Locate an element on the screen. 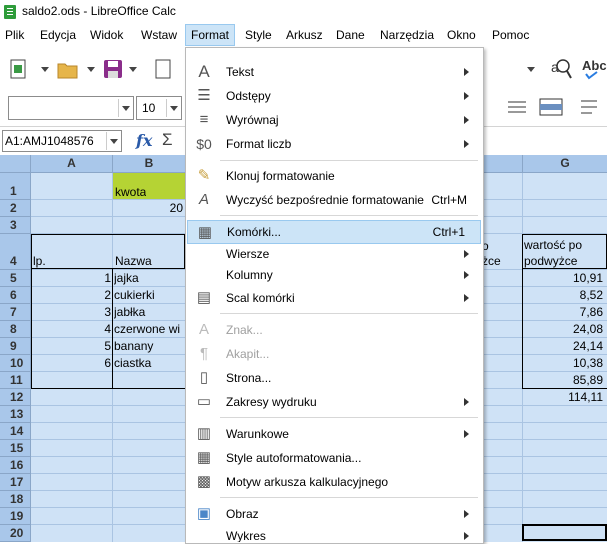  menu-arkusz: Arkusz is located at coordinates (304, 35).